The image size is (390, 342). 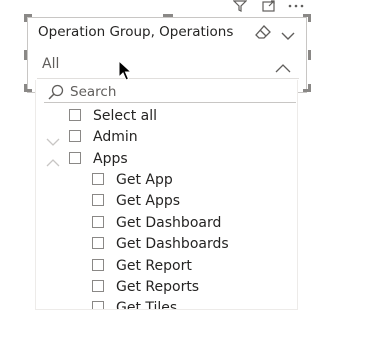 What do you see at coordinates (53, 139) in the screenshot?
I see `expand-chevron-icon` at bounding box center [53, 139].